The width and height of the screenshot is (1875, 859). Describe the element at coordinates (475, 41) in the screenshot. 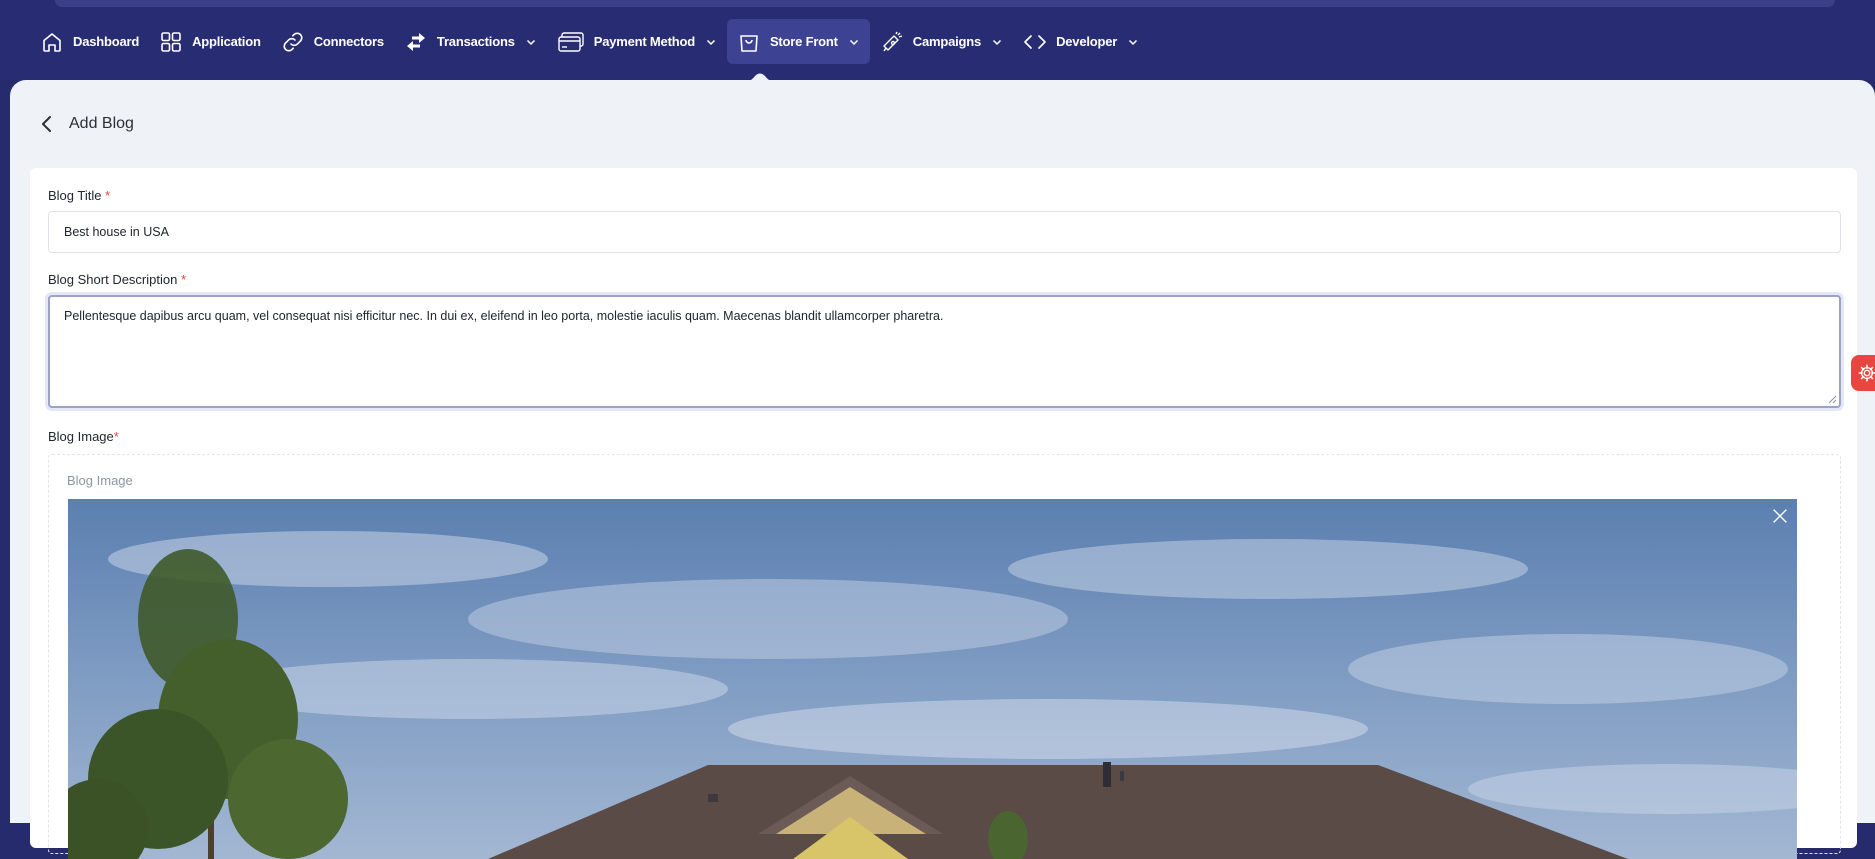

I see `nav-label: Transactions` at that location.